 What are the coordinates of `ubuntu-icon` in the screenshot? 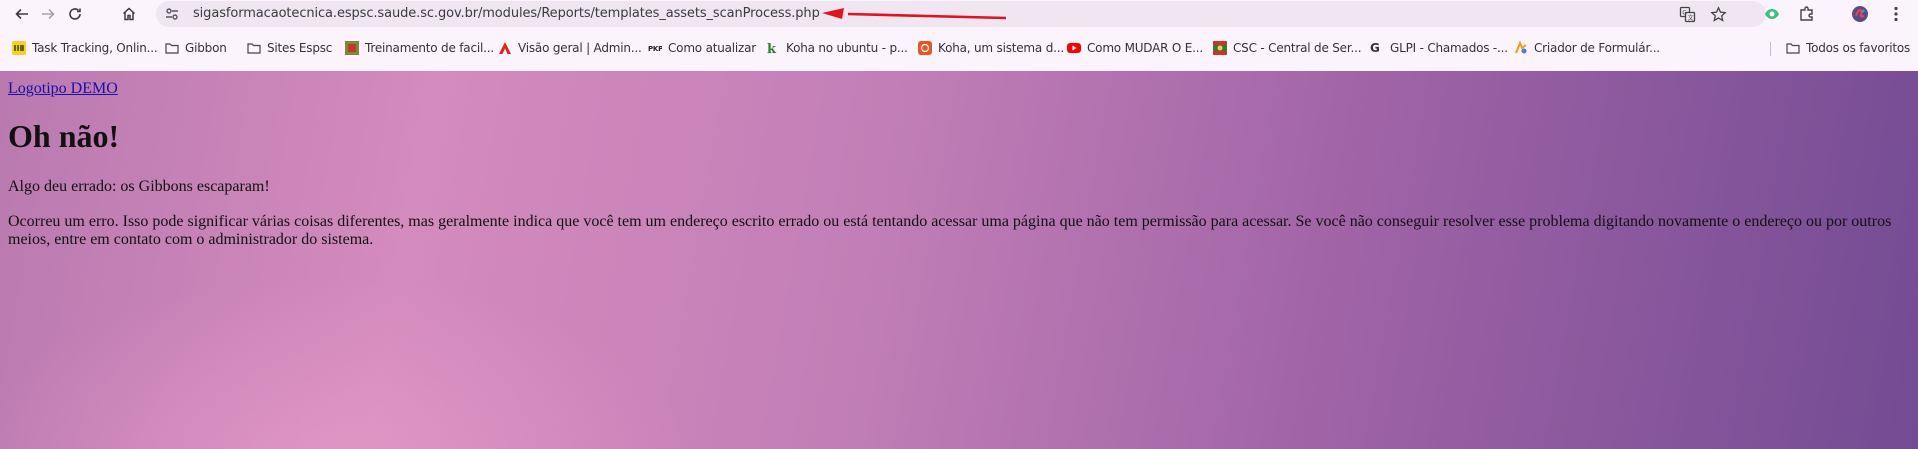 It's located at (925, 48).